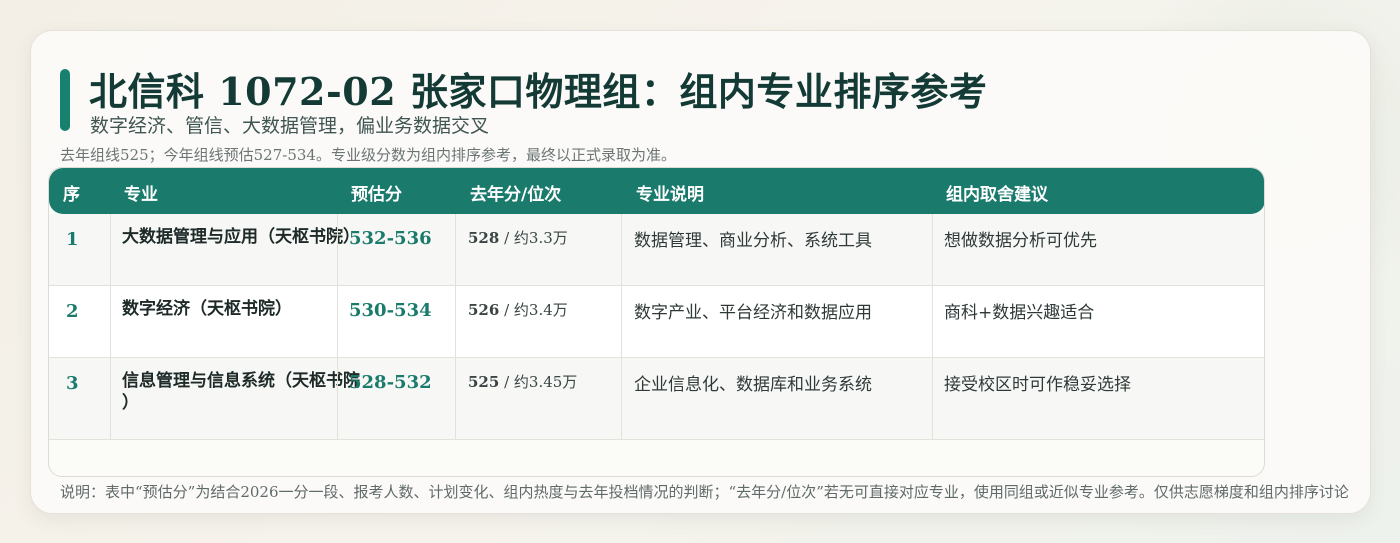 This screenshot has height=543, width=1400. I want to click on major-description: 企业信息化、数据库和业务系统, so click(753, 385).